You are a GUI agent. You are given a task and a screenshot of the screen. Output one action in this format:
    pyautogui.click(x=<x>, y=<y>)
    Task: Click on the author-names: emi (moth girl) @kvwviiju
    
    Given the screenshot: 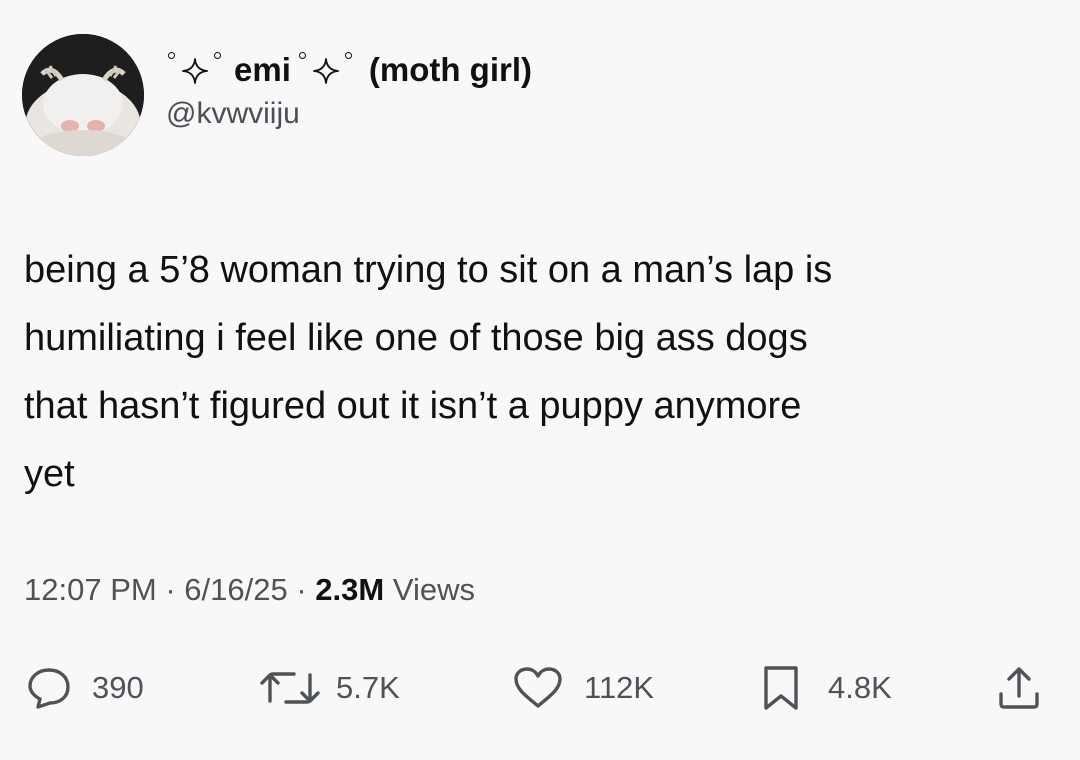 What is the action you would take?
    pyautogui.click(x=349, y=91)
    